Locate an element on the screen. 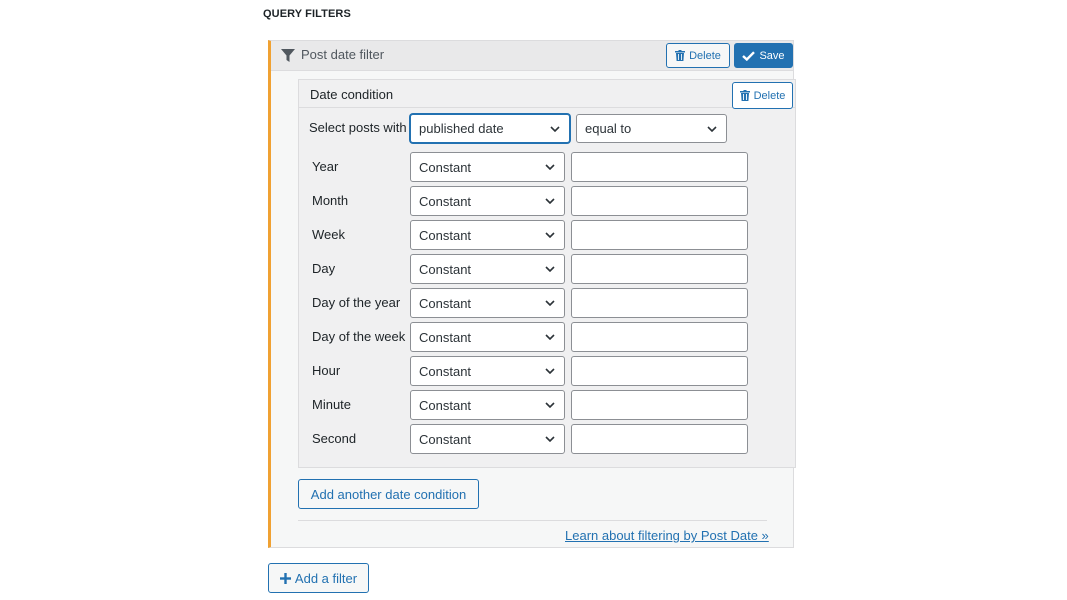  delete-condition-button: Delete is located at coordinates (762, 95).